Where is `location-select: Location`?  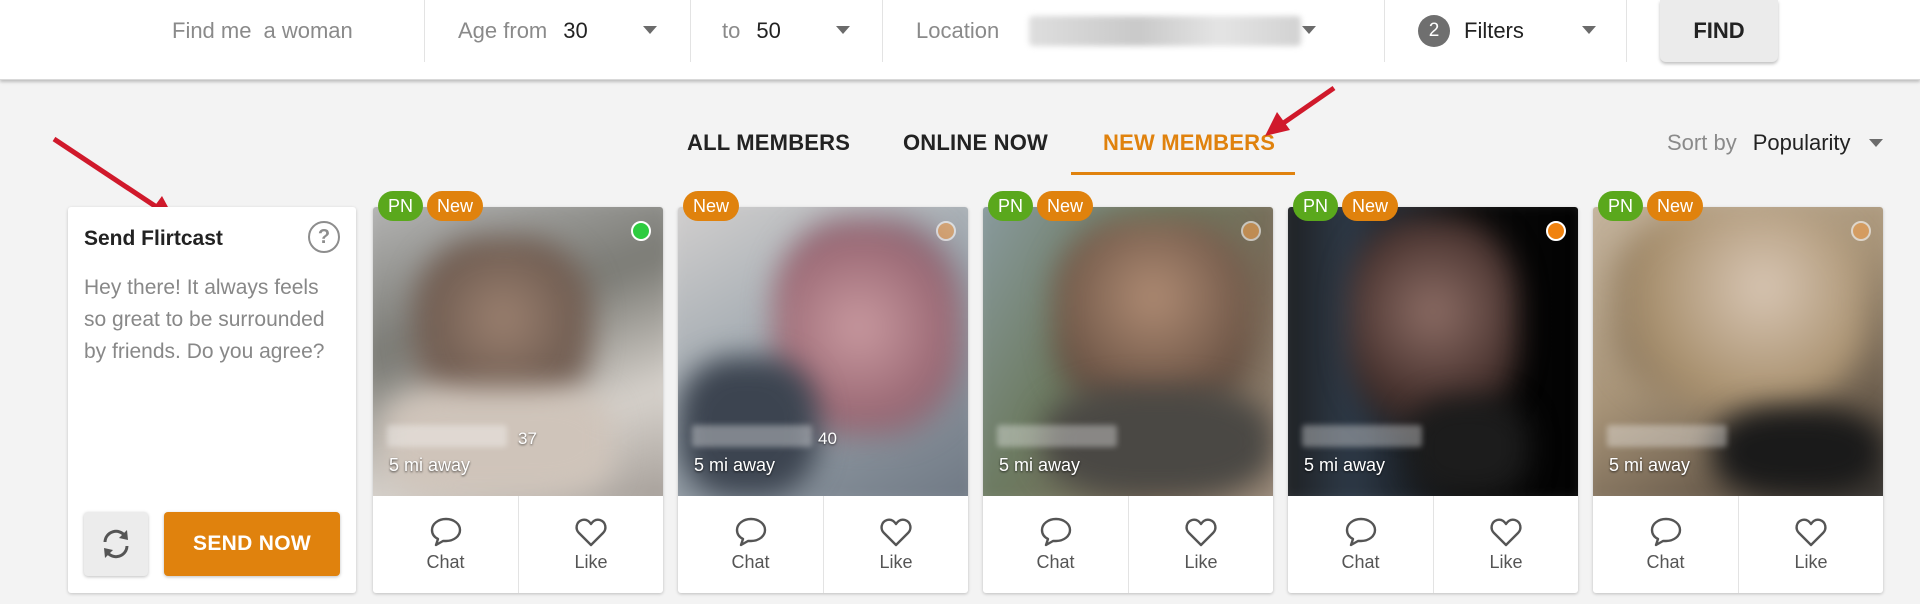
location-select: Location is located at coordinates (1109, 31).